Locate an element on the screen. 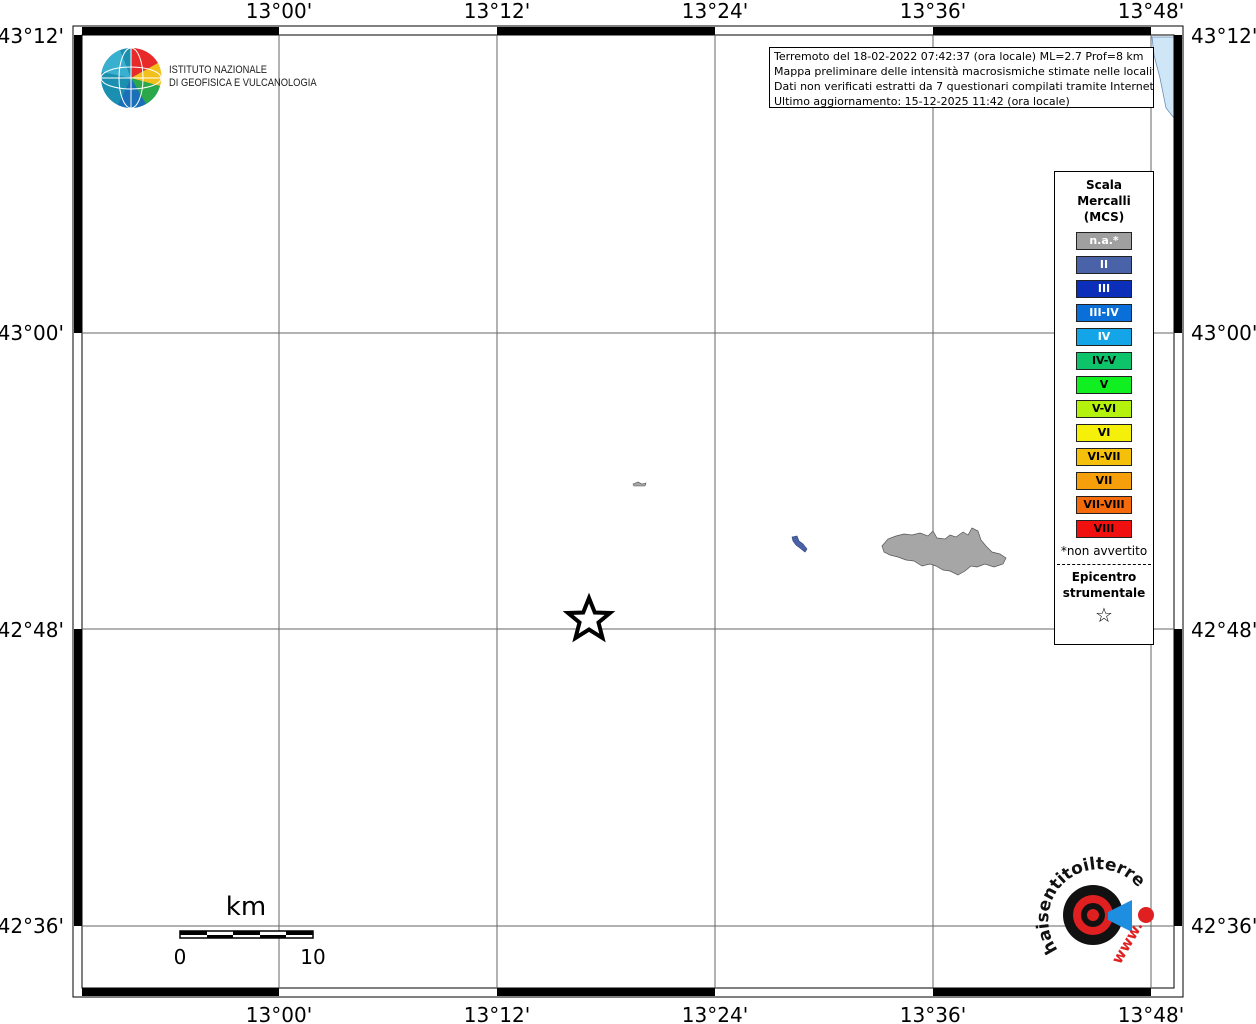 The height and width of the screenshot is (1024, 1256). legend-swatch: IV-V is located at coordinates (1104, 361).